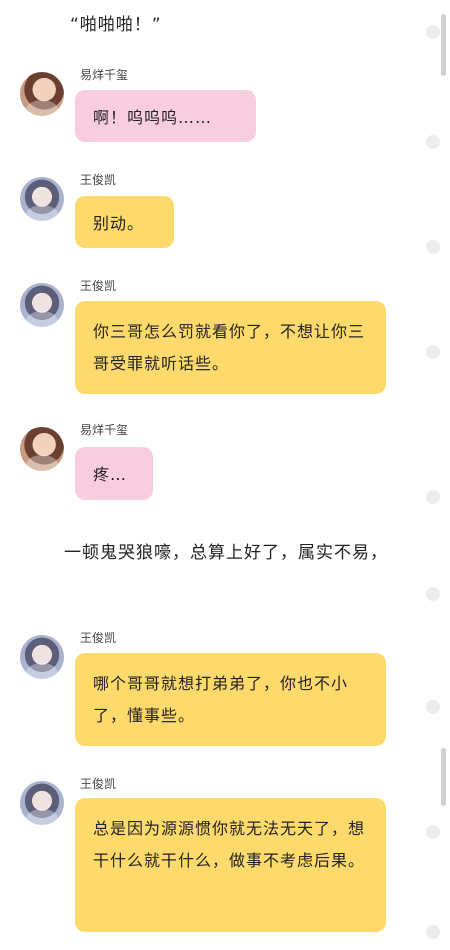 This screenshot has height=950, width=450. I want to click on message-bubble: 你三哥怎么罚就看你了，不想让你三哥受罪就听话些。, so click(230, 347).